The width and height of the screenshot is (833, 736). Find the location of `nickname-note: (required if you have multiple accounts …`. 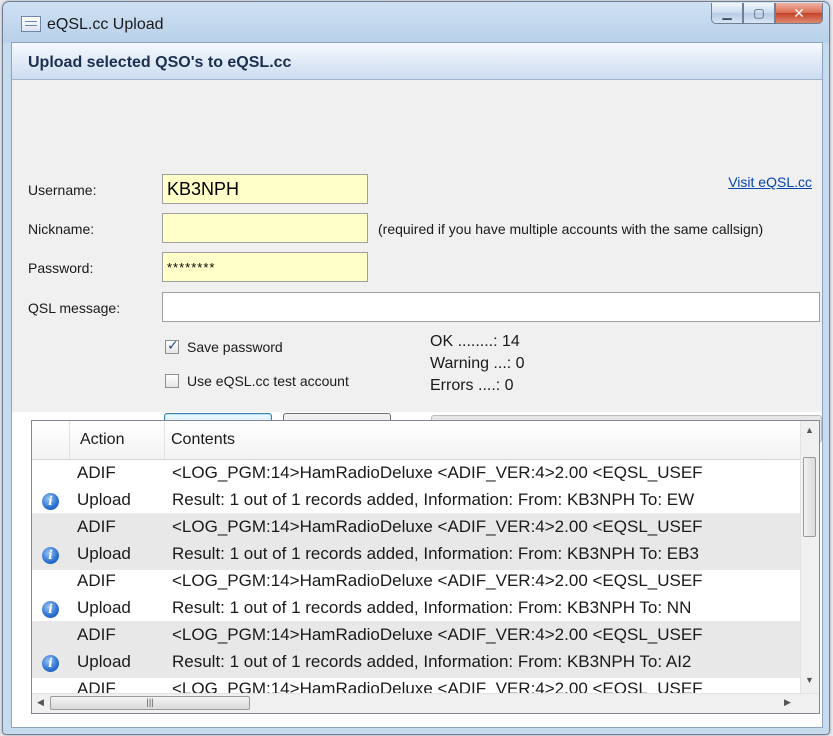

nickname-note: (required if you have multiple accounts … is located at coordinates (571, 229).